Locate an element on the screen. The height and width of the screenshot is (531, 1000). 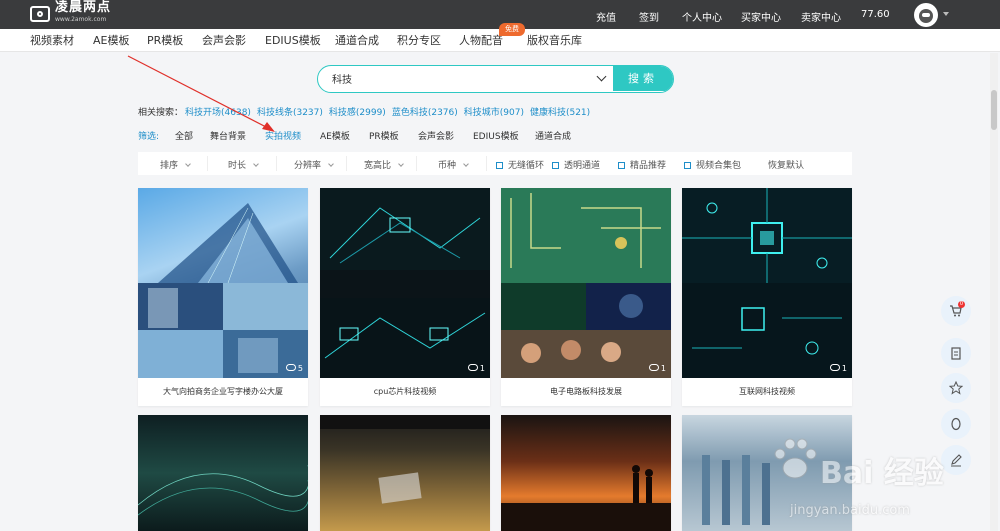
cart-count-badge: 0 is located at coordinates (961, 304).